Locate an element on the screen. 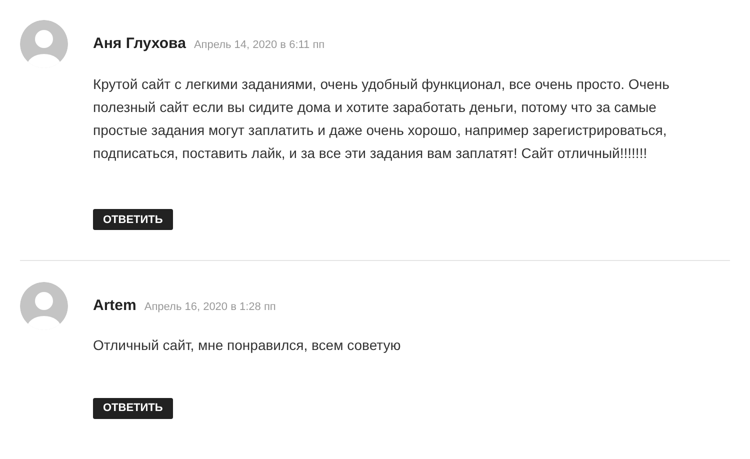 The width and height of the screenshot is (750, 459). author-name: Аня Глухова is located at coordinates (139, 44).